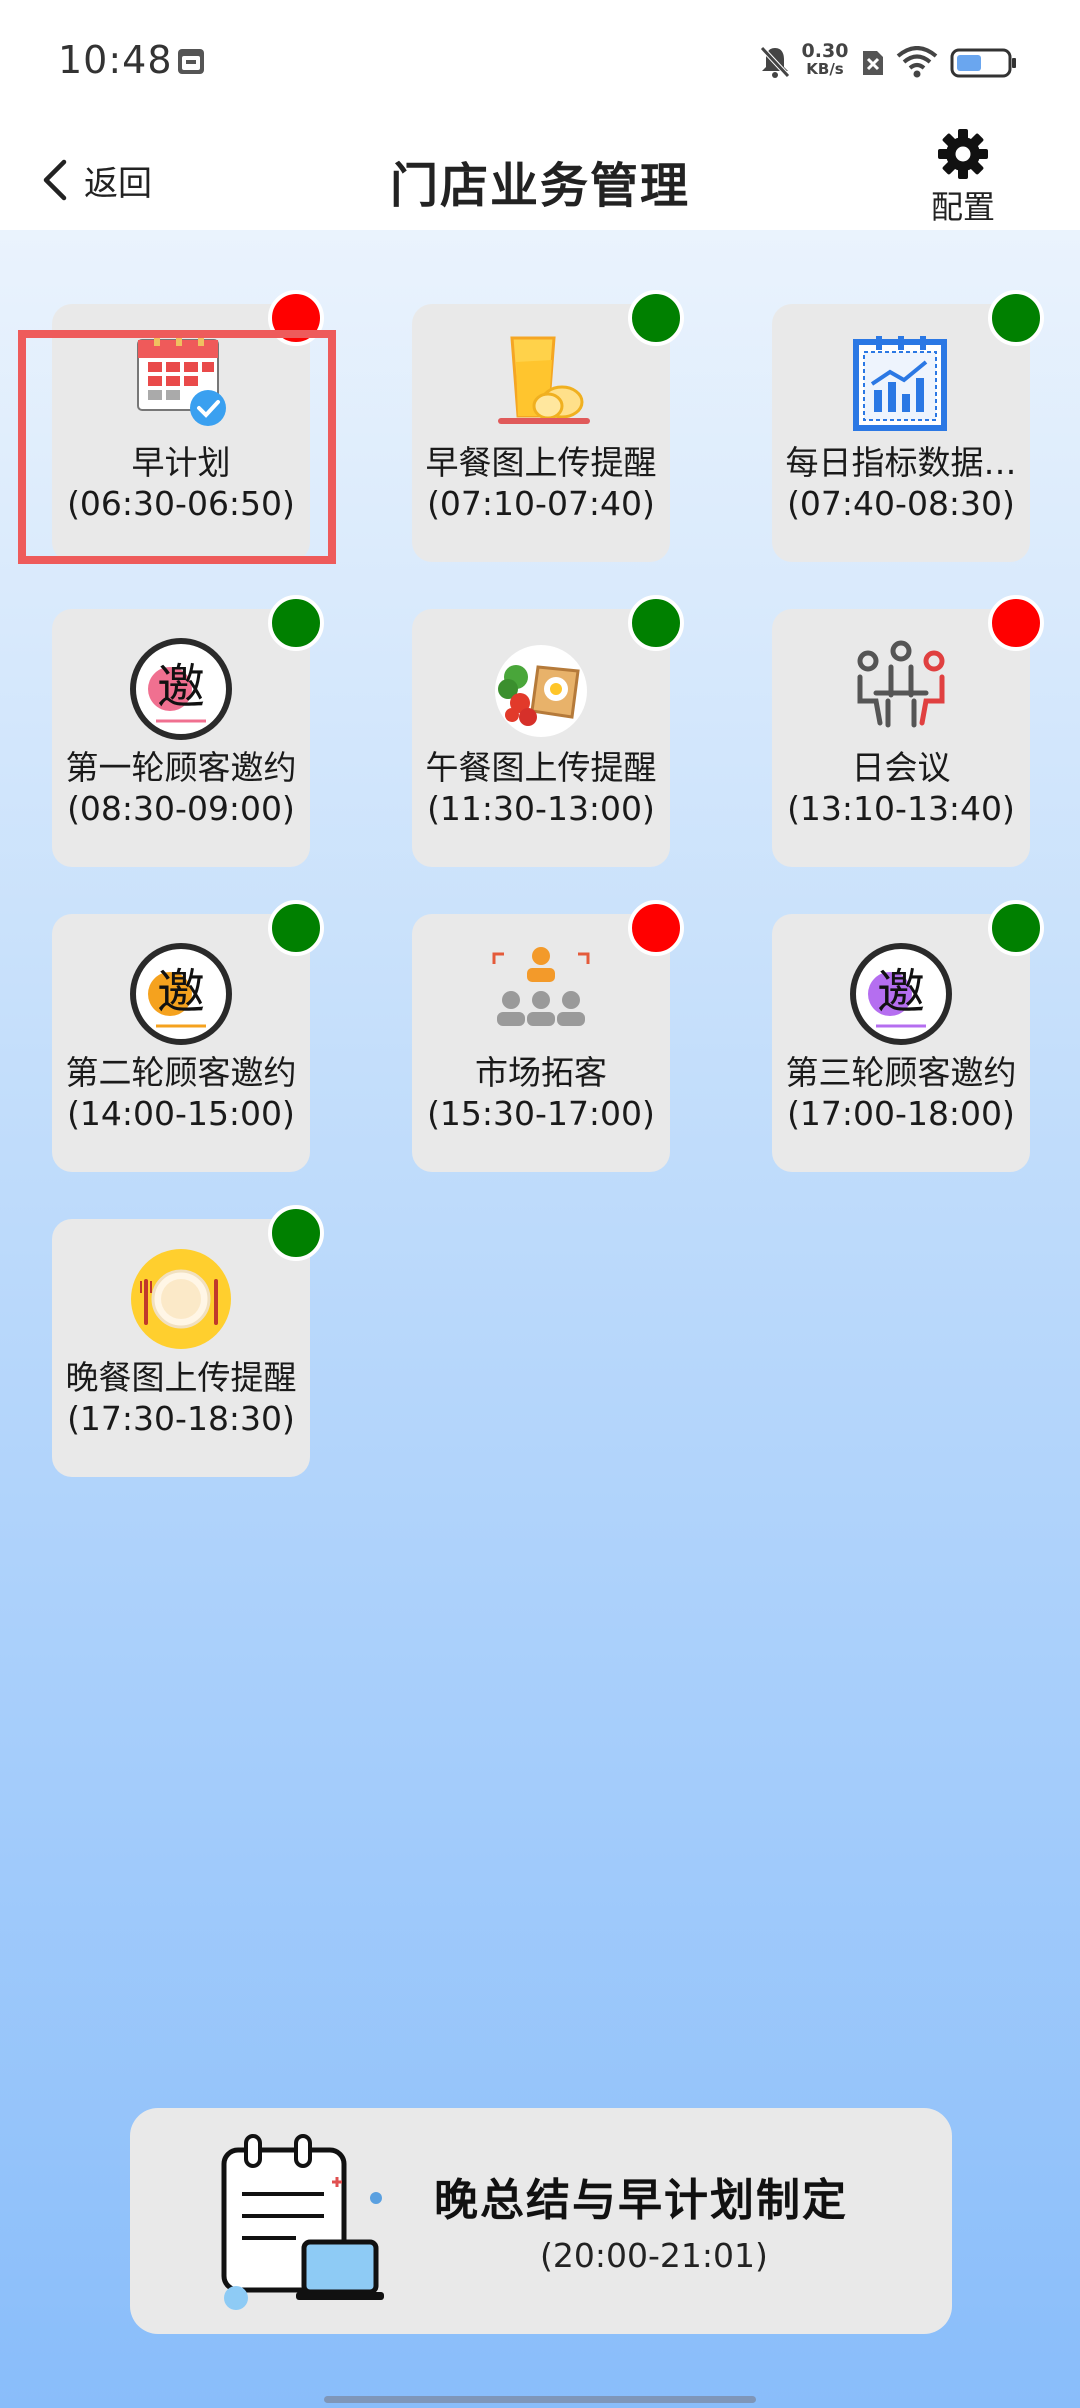  I want to click on tile-time: (15:30-17:00), so click(541, 1113).